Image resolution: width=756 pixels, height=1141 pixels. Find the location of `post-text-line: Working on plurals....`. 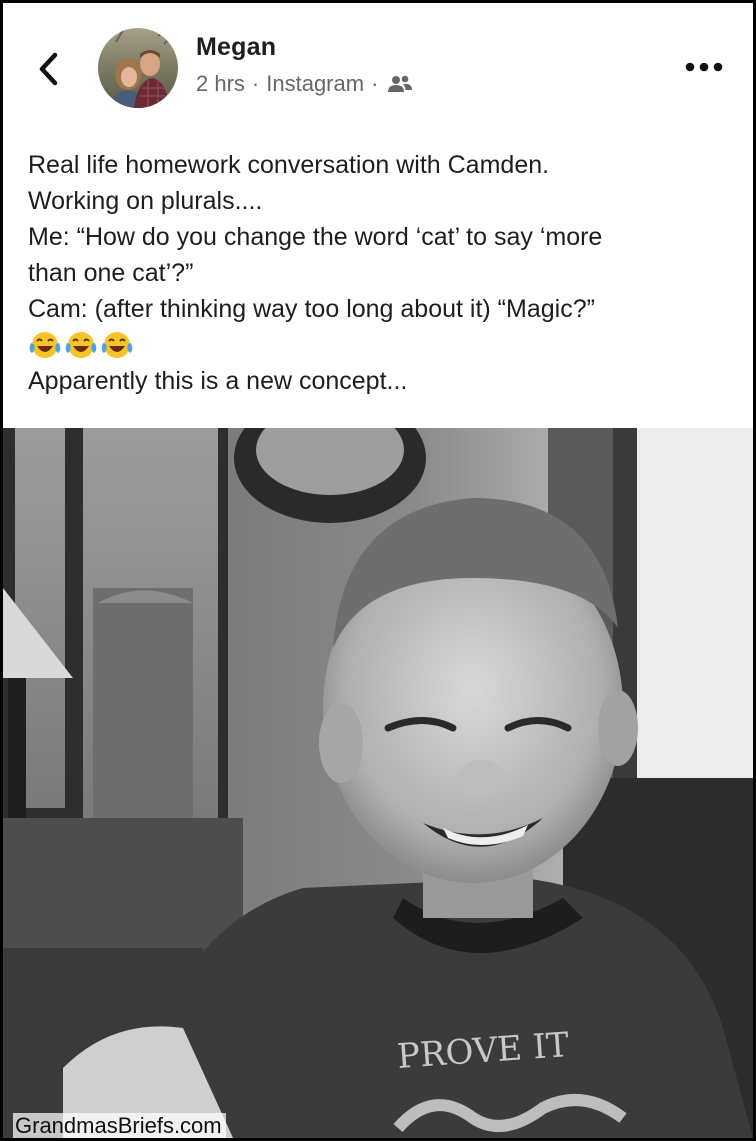

post-text-line: Working on plurals.... is located at coordinates (145, 201).